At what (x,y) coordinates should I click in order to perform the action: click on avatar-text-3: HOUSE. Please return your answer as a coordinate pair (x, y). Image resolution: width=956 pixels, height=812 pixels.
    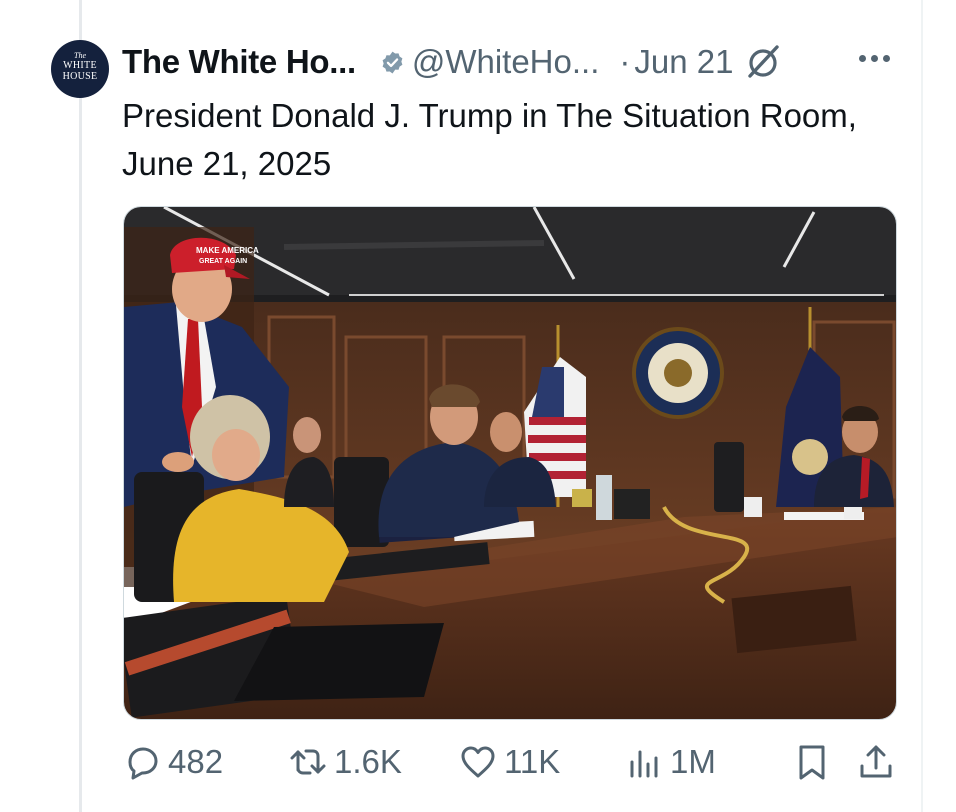
    Looking at the image, I should click on (80, 76).